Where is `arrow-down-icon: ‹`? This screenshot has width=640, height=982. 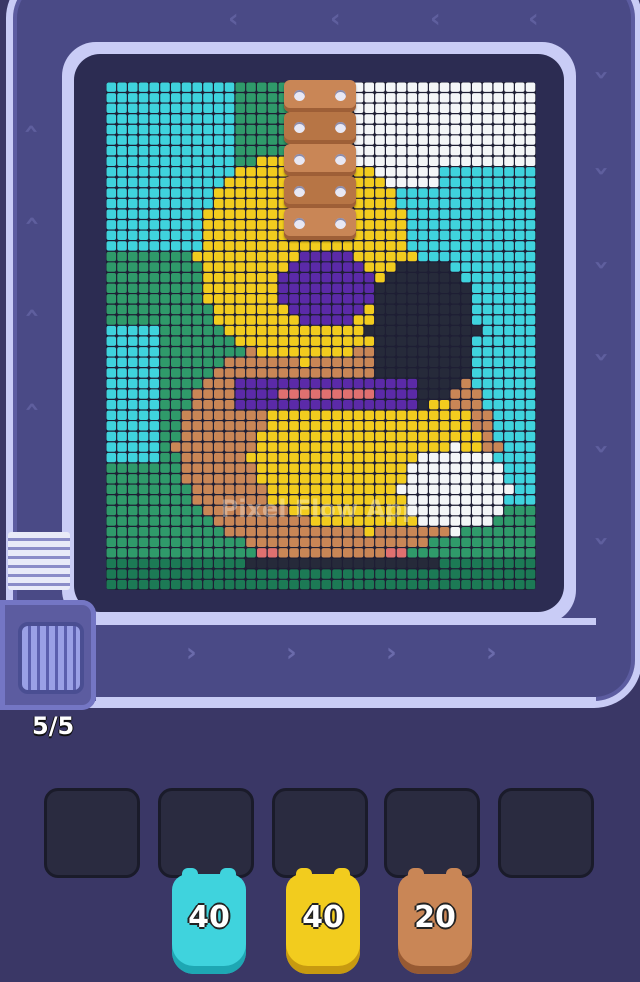
arrow-down-icon: ‹ is located at coordinates (31, 129).